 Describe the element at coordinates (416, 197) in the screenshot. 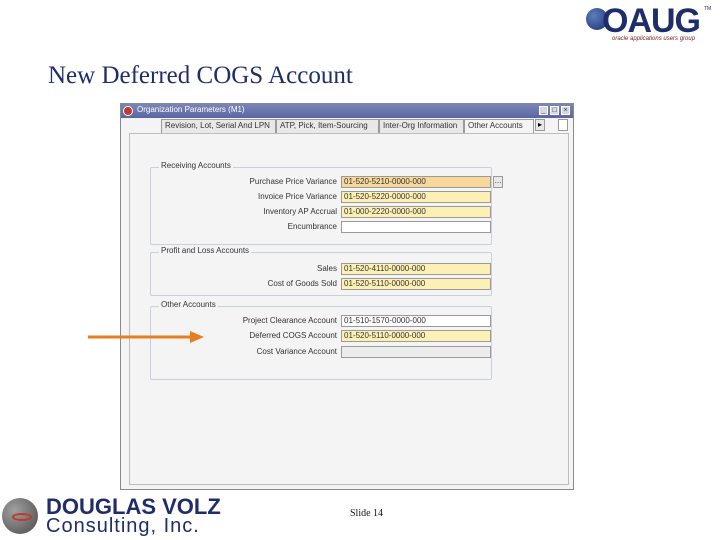

I see `invoice-price-variance-input: 01-520-5220-0000-000` at that location.